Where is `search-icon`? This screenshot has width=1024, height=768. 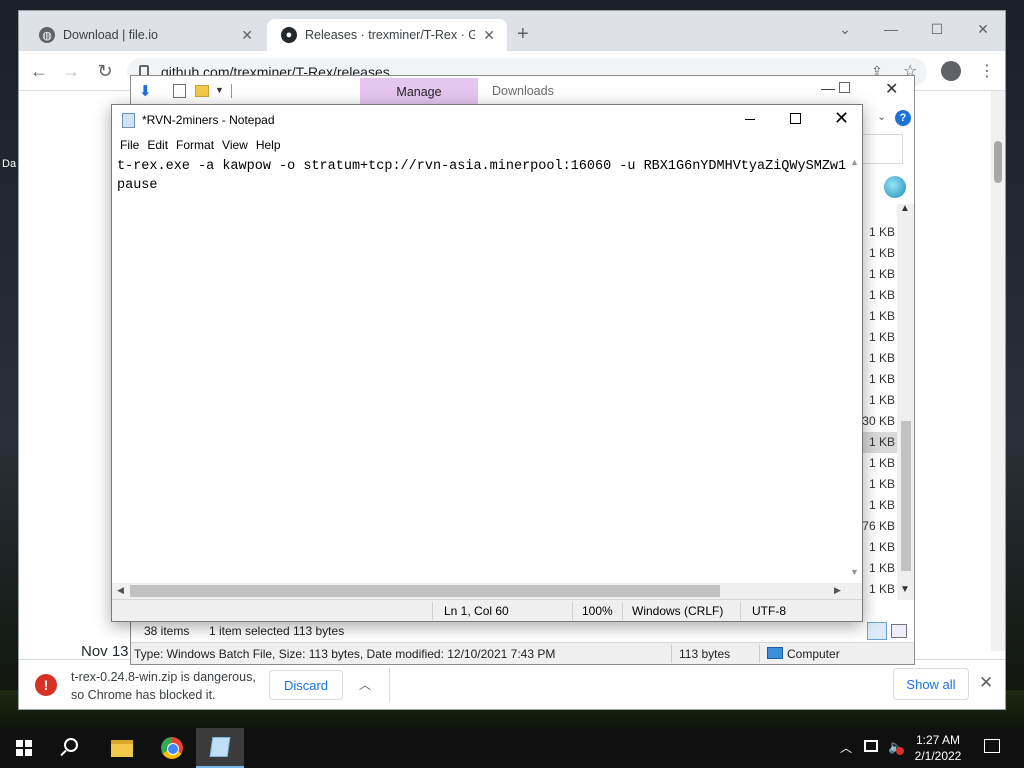 search-icon is located at coordinates (71, 745).